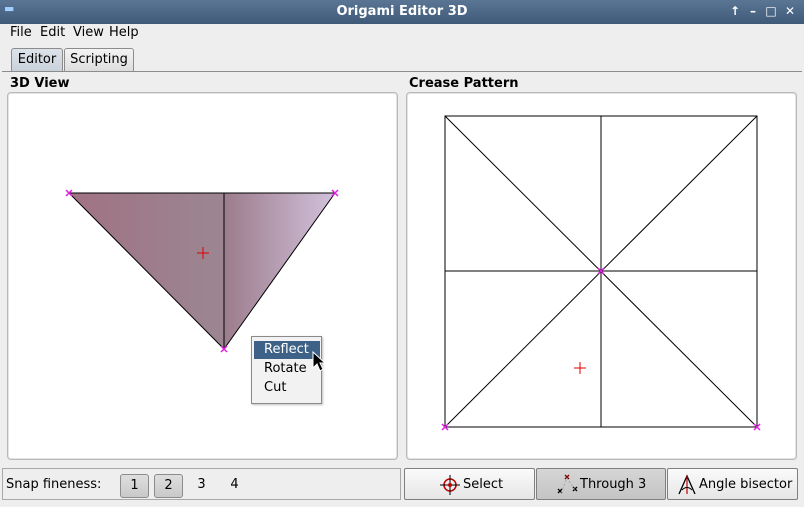  I want to click on crosshair-icon, so click(450, 485).